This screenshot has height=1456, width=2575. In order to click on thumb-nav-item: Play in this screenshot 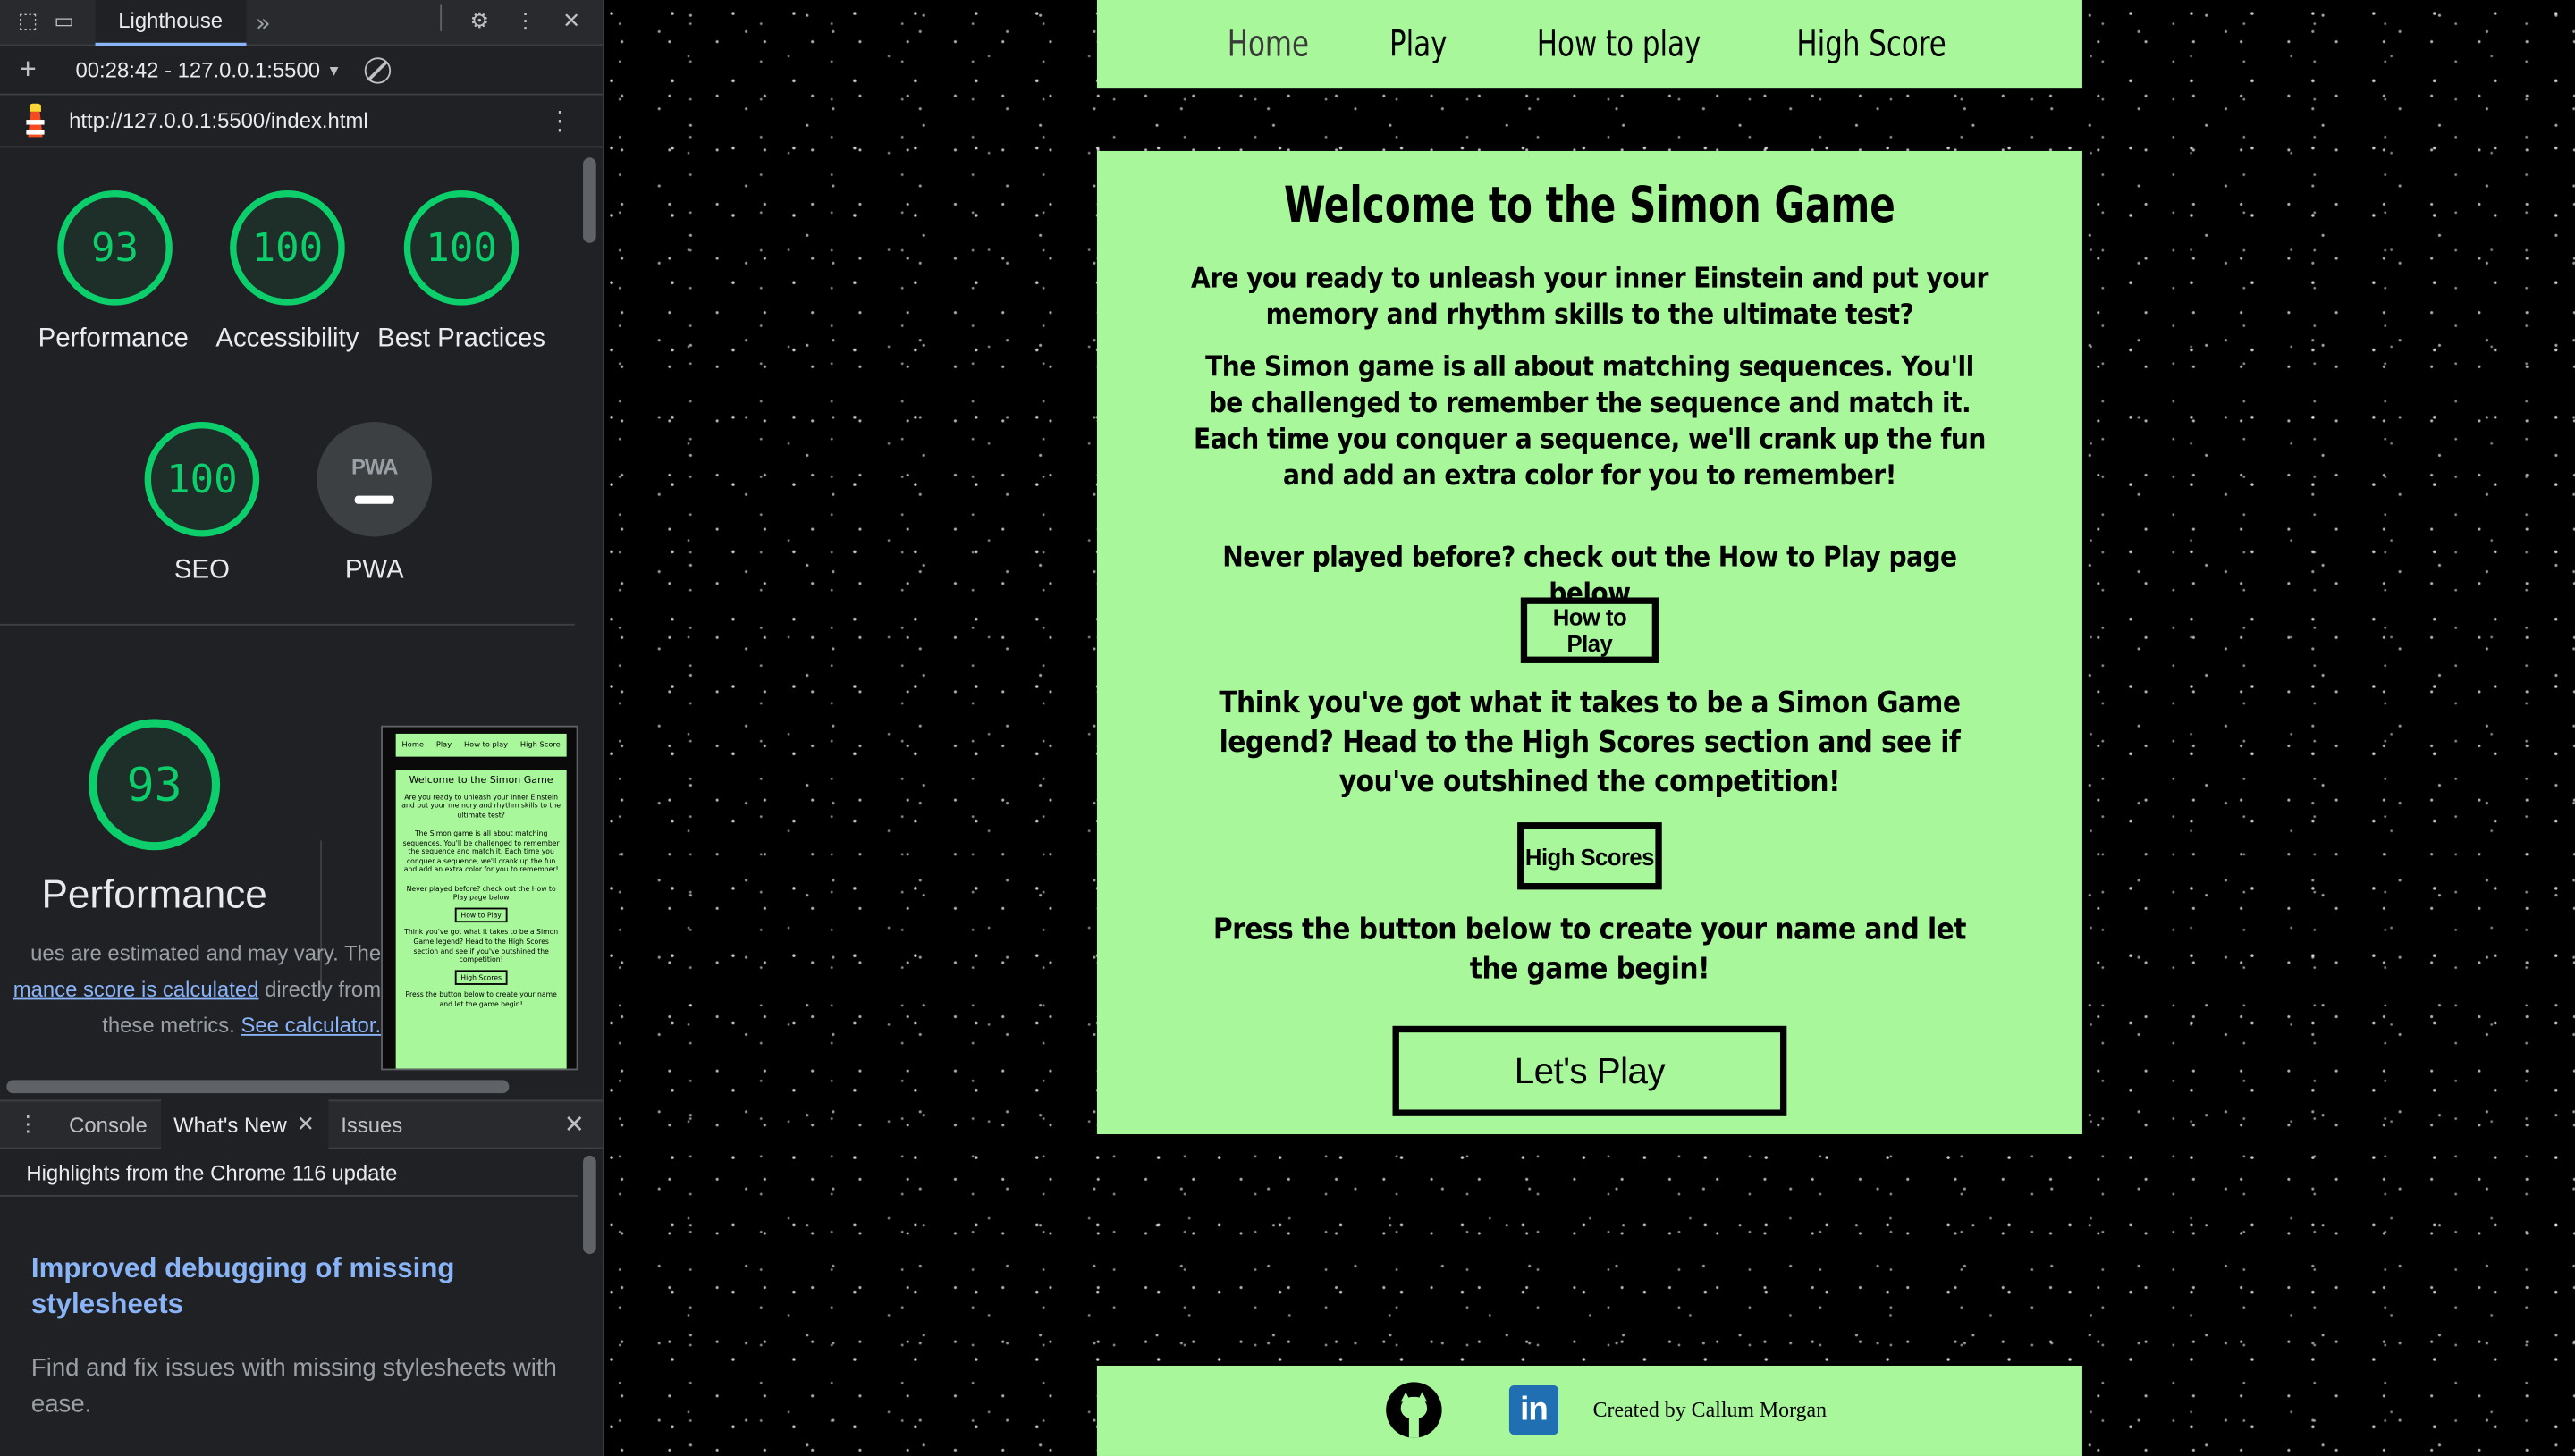, I will do `click(444, 745)`.